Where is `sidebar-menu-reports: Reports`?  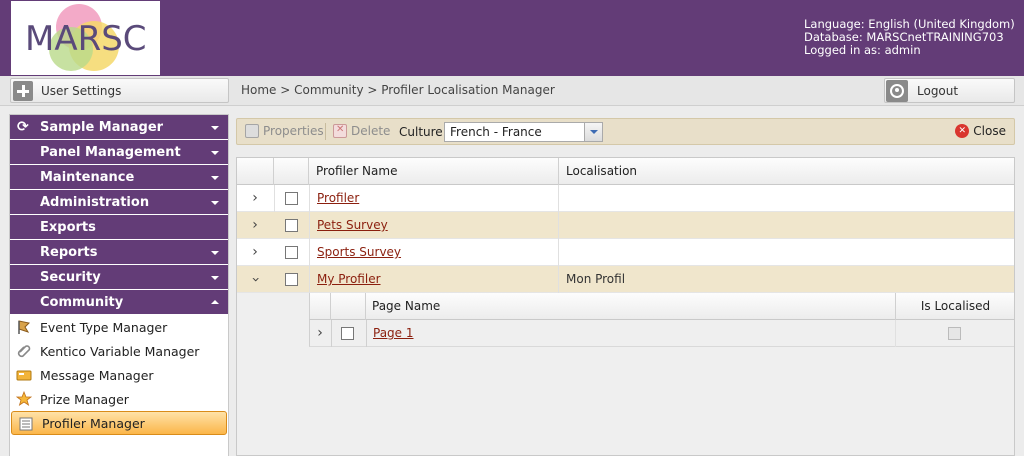
sidebar-menu-reports: Reports is located at coordinates (119, 252).